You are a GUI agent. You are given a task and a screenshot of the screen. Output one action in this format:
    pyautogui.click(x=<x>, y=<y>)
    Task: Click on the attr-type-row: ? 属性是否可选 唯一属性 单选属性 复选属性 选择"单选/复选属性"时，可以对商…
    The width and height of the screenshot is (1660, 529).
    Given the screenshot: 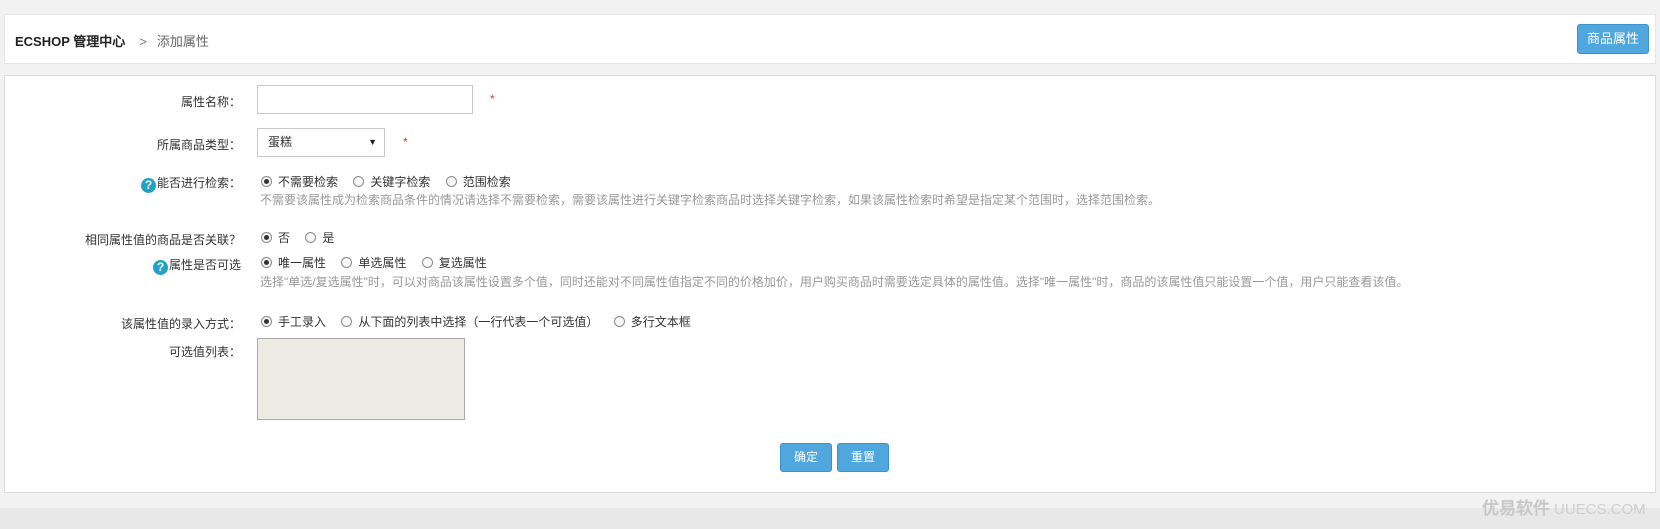 What is the action you would take?
    pyautogui.click(x=830, y=273)
    